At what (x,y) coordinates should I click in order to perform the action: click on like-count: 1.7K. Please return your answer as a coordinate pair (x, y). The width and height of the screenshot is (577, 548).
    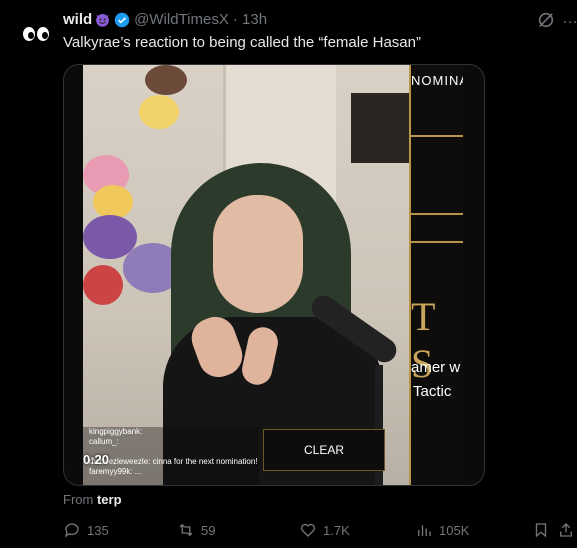
    Looking at the image, I should click on (336, 530).